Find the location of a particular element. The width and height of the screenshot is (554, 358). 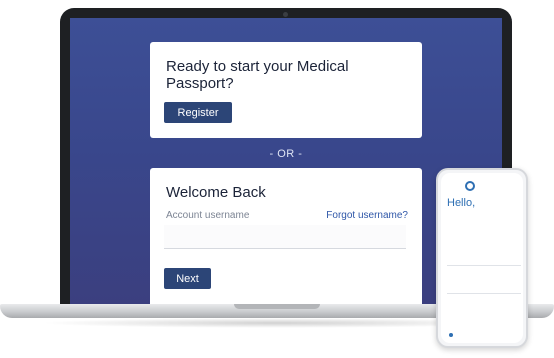

register-button: Register is located at coordinates (198, 112).